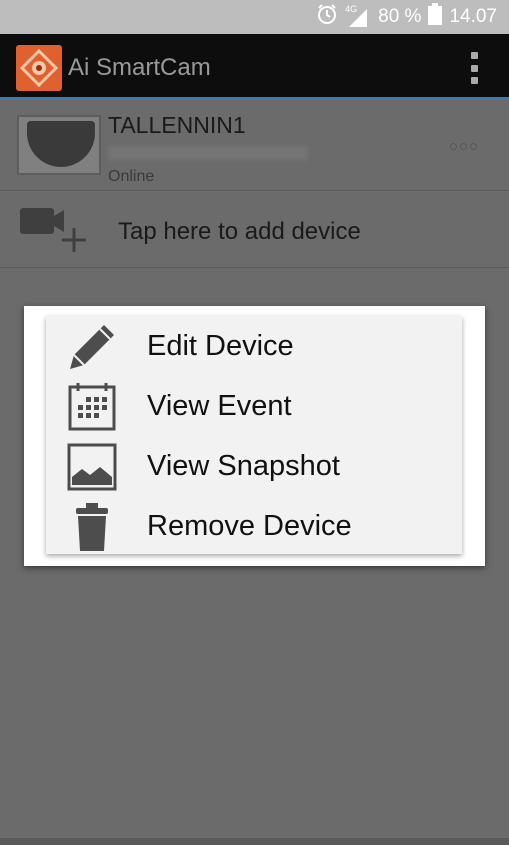 Image resolution: width=509 pixels, height=845 pixels. What do you see at coordinates (254, 67) in the screenshot?
I see `app-bar: Ai SmartCam` at bounding box center [254, 67].